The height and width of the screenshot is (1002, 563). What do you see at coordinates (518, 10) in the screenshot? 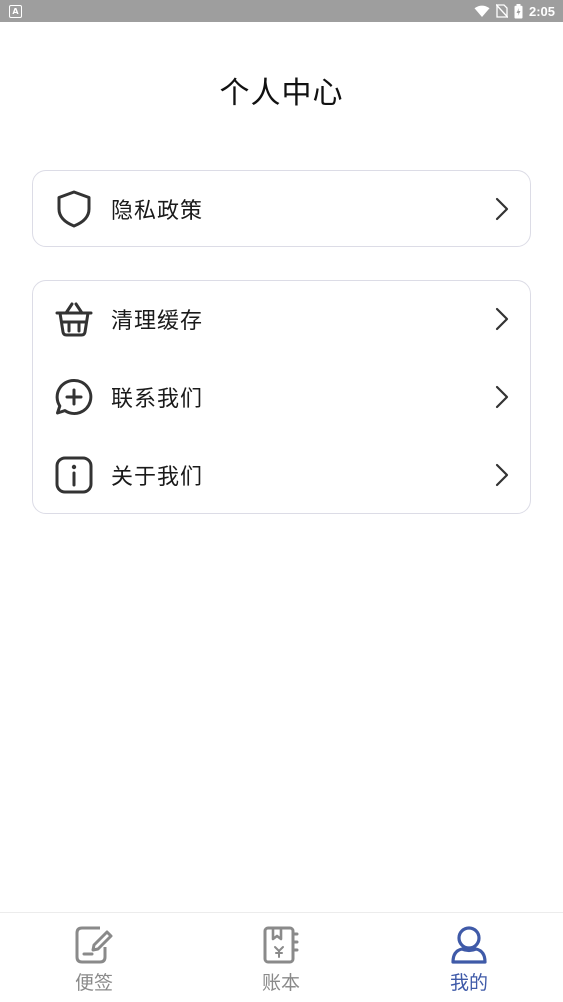
I see `battery-icon` at bounding box center [518, 10].